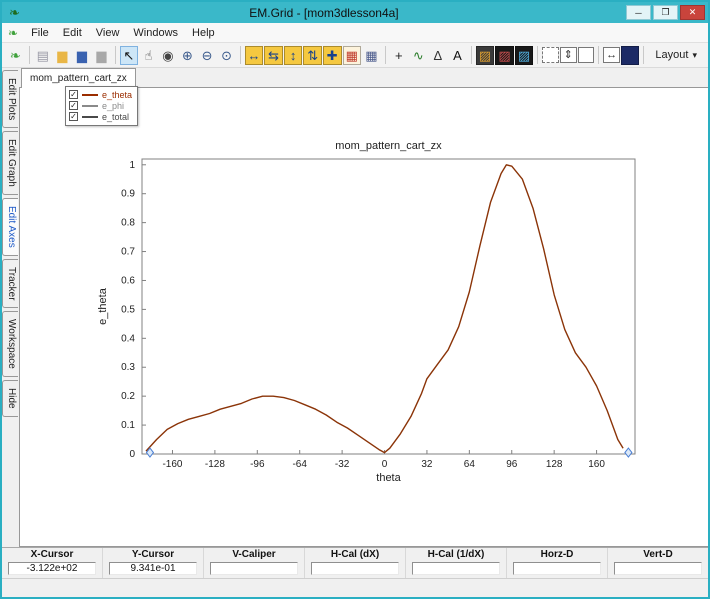 This screenshot has width=710, height=599. What do you see at coordinates (73, 94) in the screenshot?
I see `legend-checkbox-e-theta: ✓` at bounding box center [73, 94].